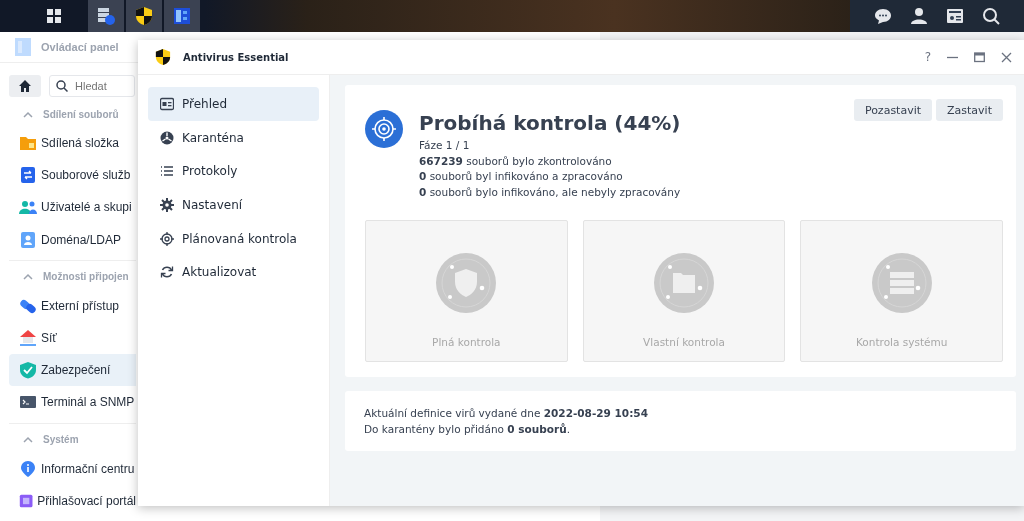 This screenshot has height=521, width=1024. I want to click on sidebar-item: Terminál a SNMP, so click(72, 402).